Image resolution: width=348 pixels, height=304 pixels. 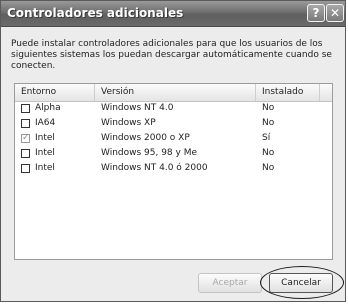 I want to click on close-icon: ✕, so click(x=335, y=13).